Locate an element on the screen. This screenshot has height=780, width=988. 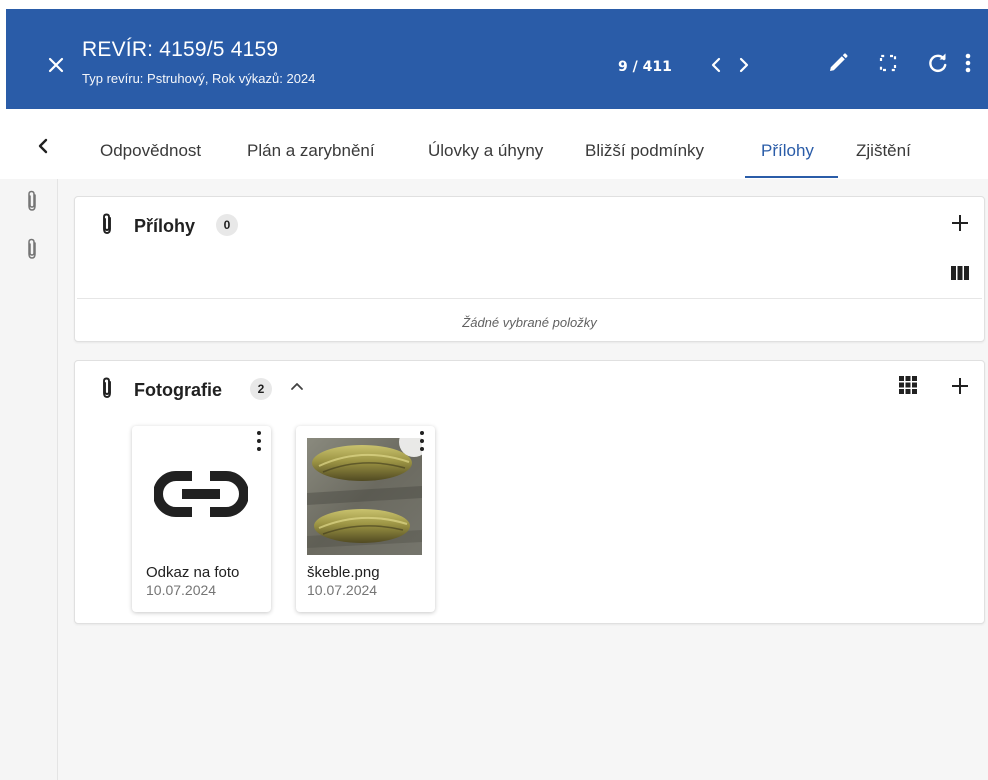
tab-plan-a-zarybneni: Plán a zarybnění is located at coordinates (311, 151).